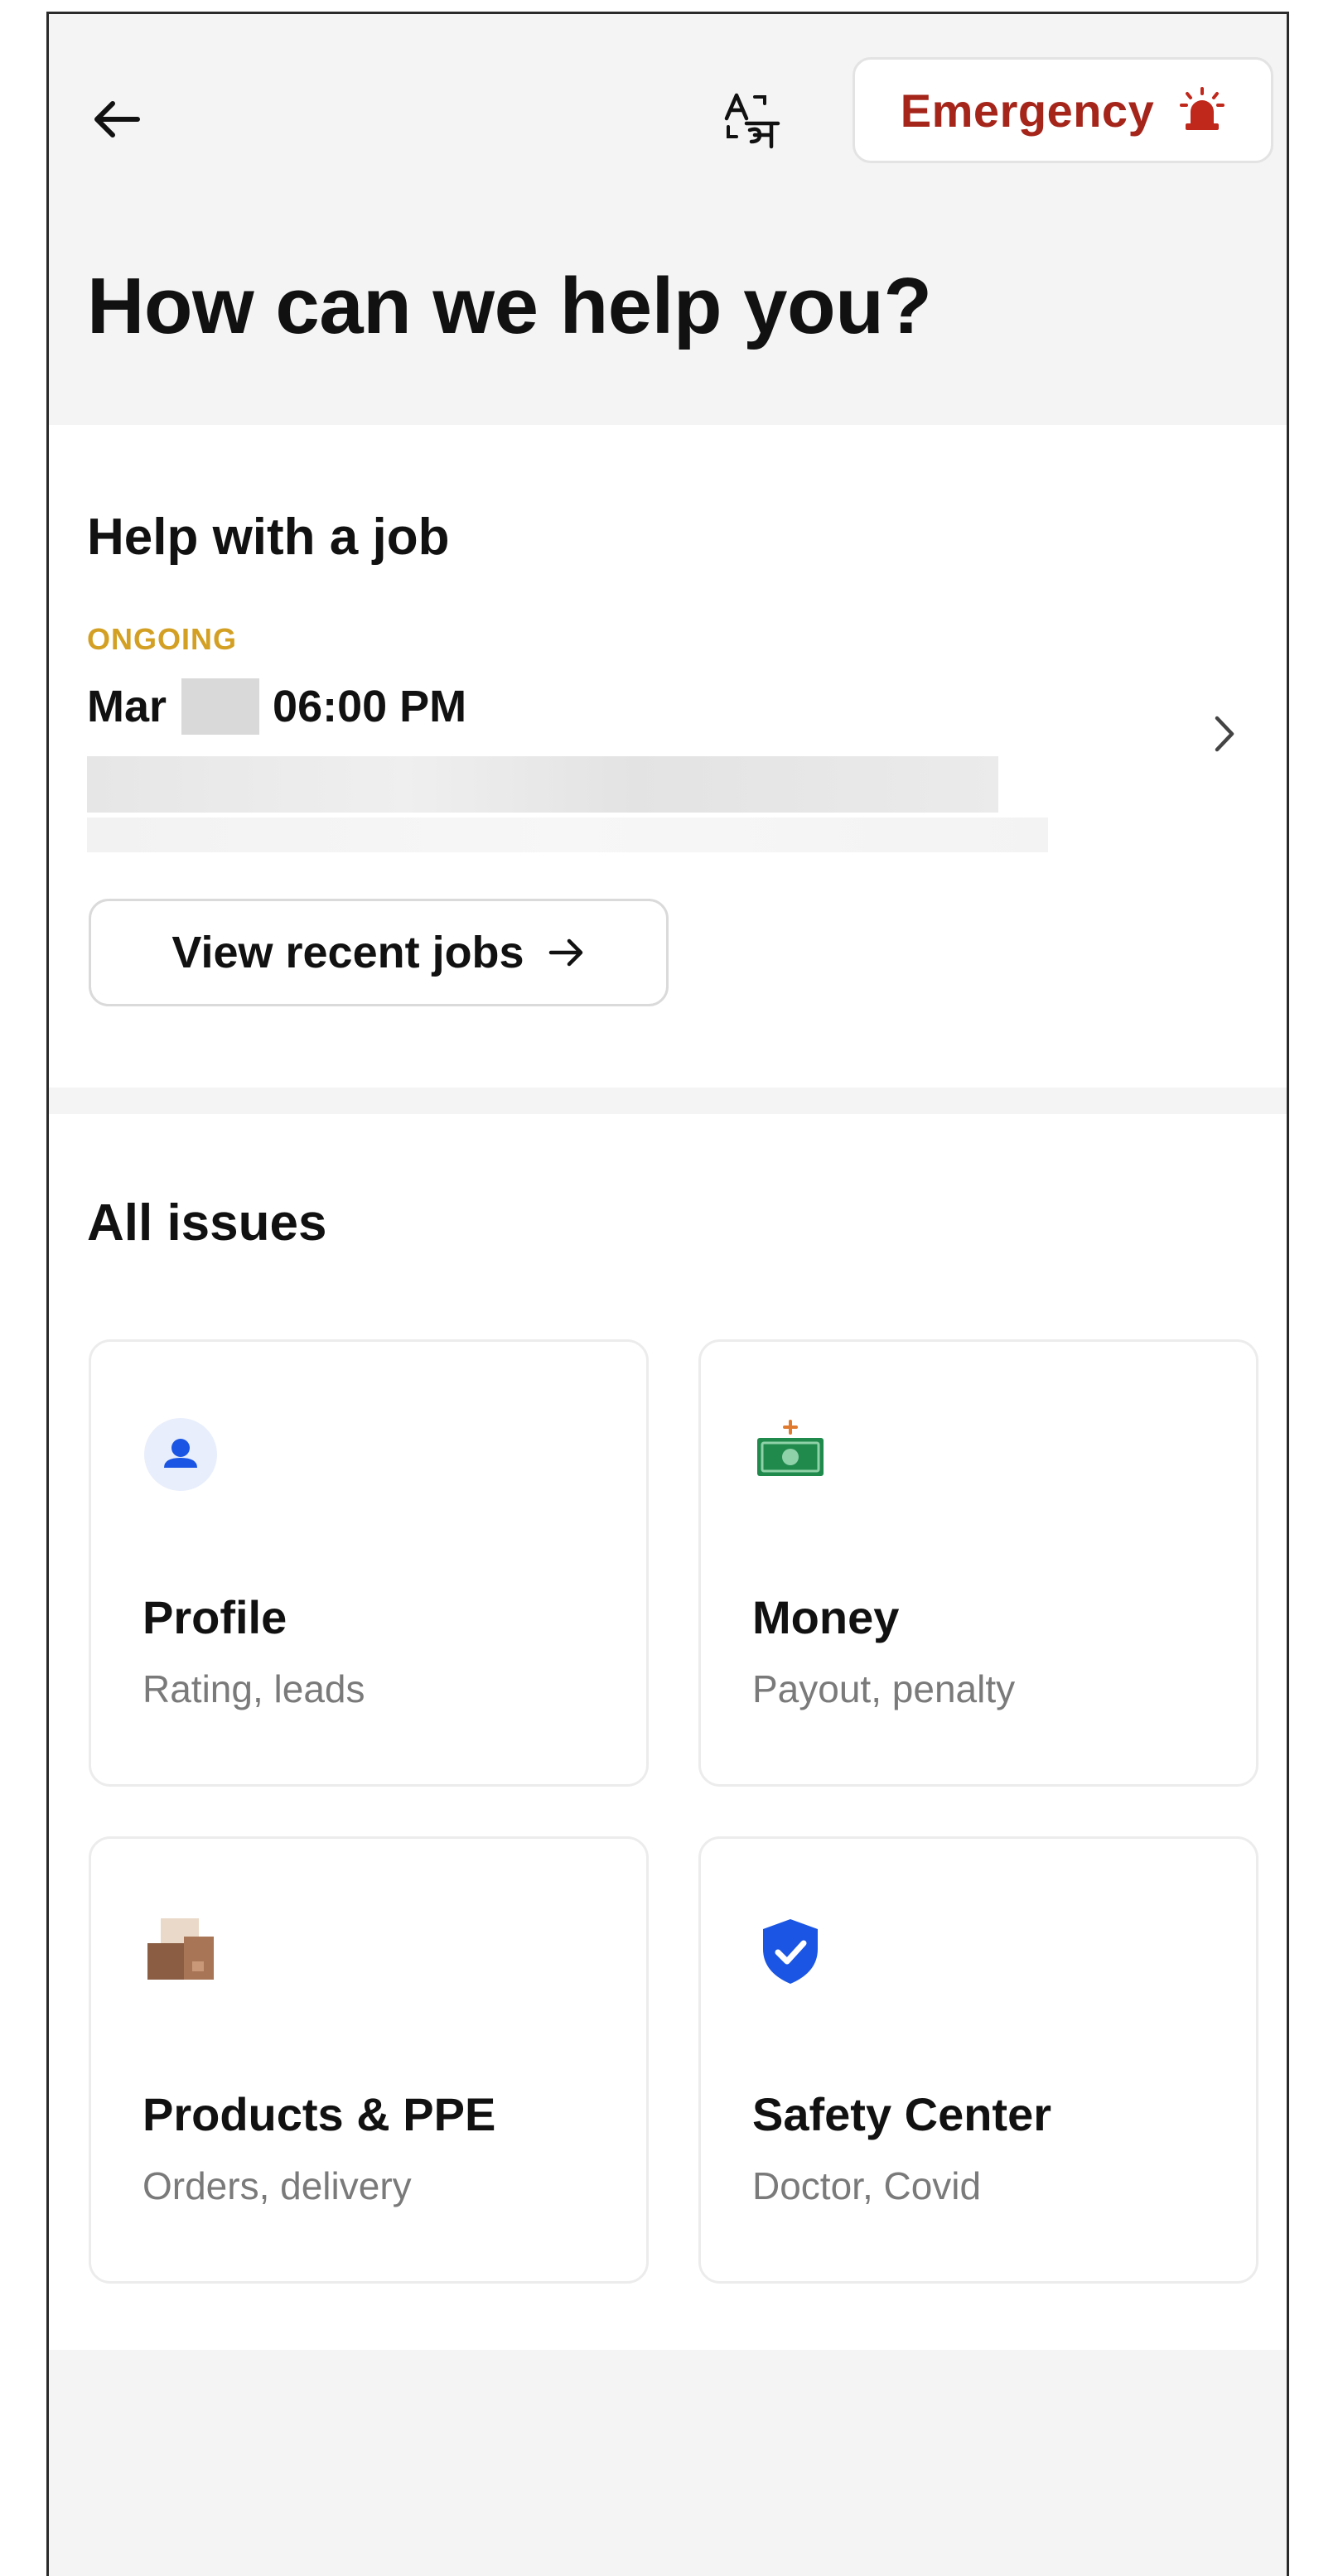 The width and height of the screenshot is (1338, 2576). I want to click on issue-card-safety-center: Safety Center Doctor, Covid, so click(978, 2060).